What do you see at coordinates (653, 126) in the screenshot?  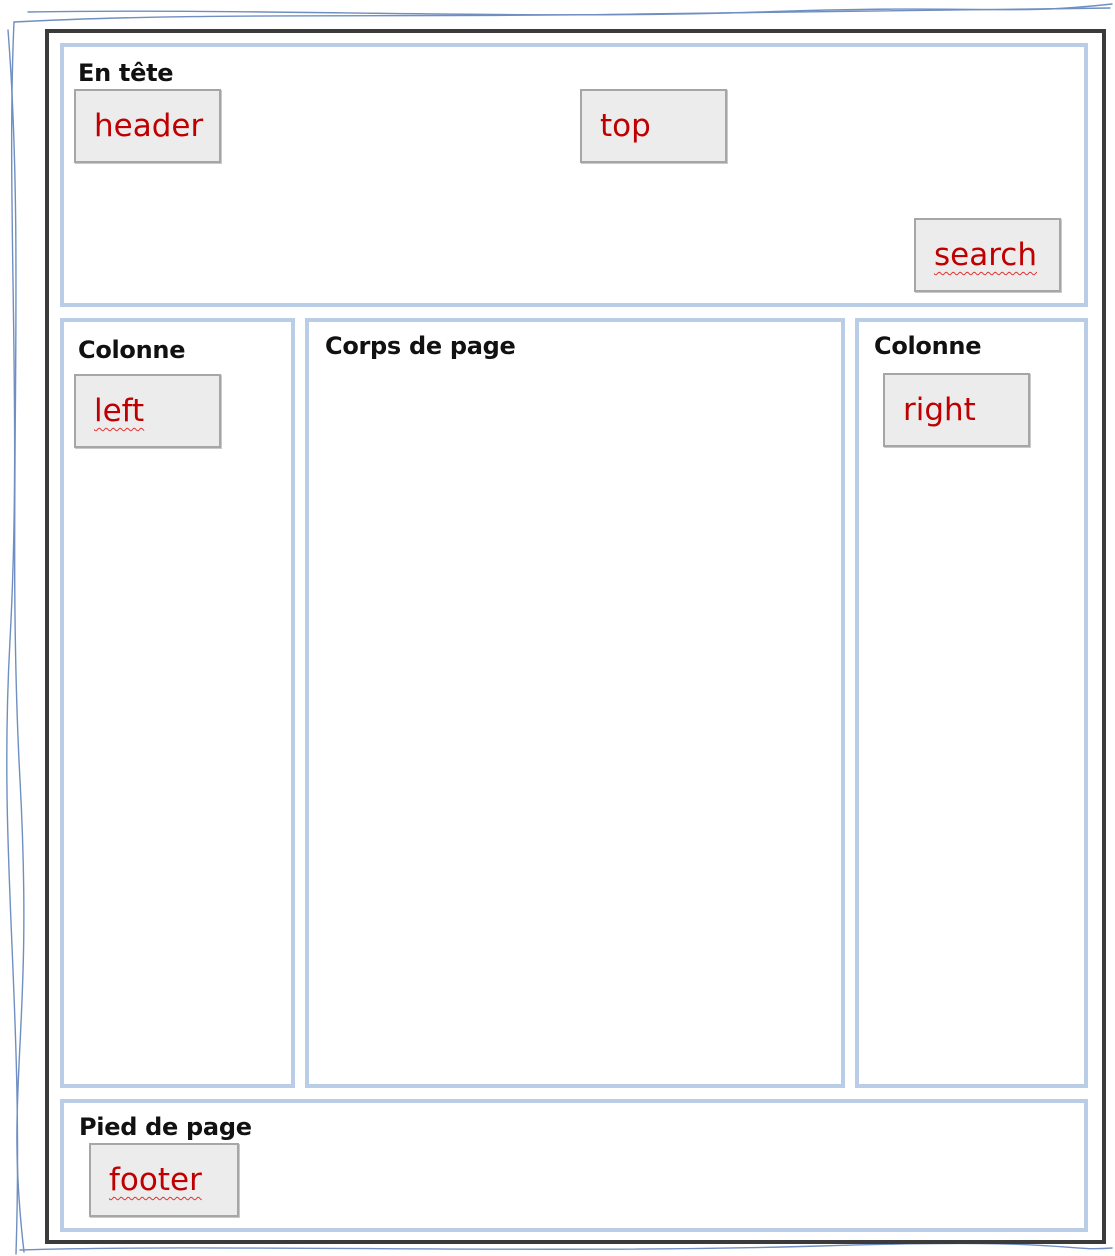 I see `top-tag: top` at bounding box center [653, 126].